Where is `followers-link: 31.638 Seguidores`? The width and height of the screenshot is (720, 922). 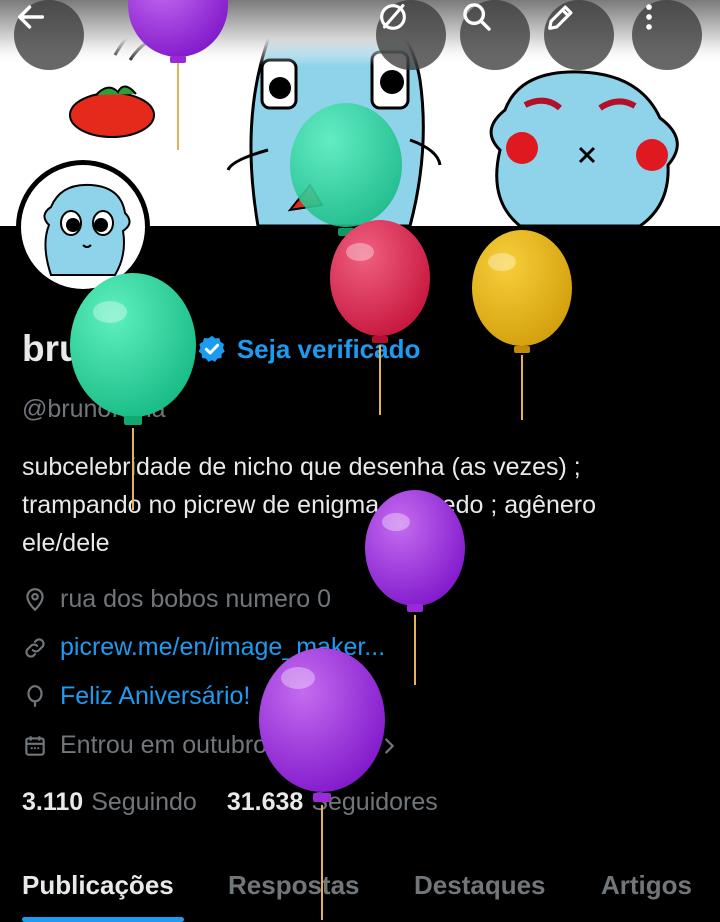 followers-link: 31.638 Seguidores is located at coordinates (332, 802).